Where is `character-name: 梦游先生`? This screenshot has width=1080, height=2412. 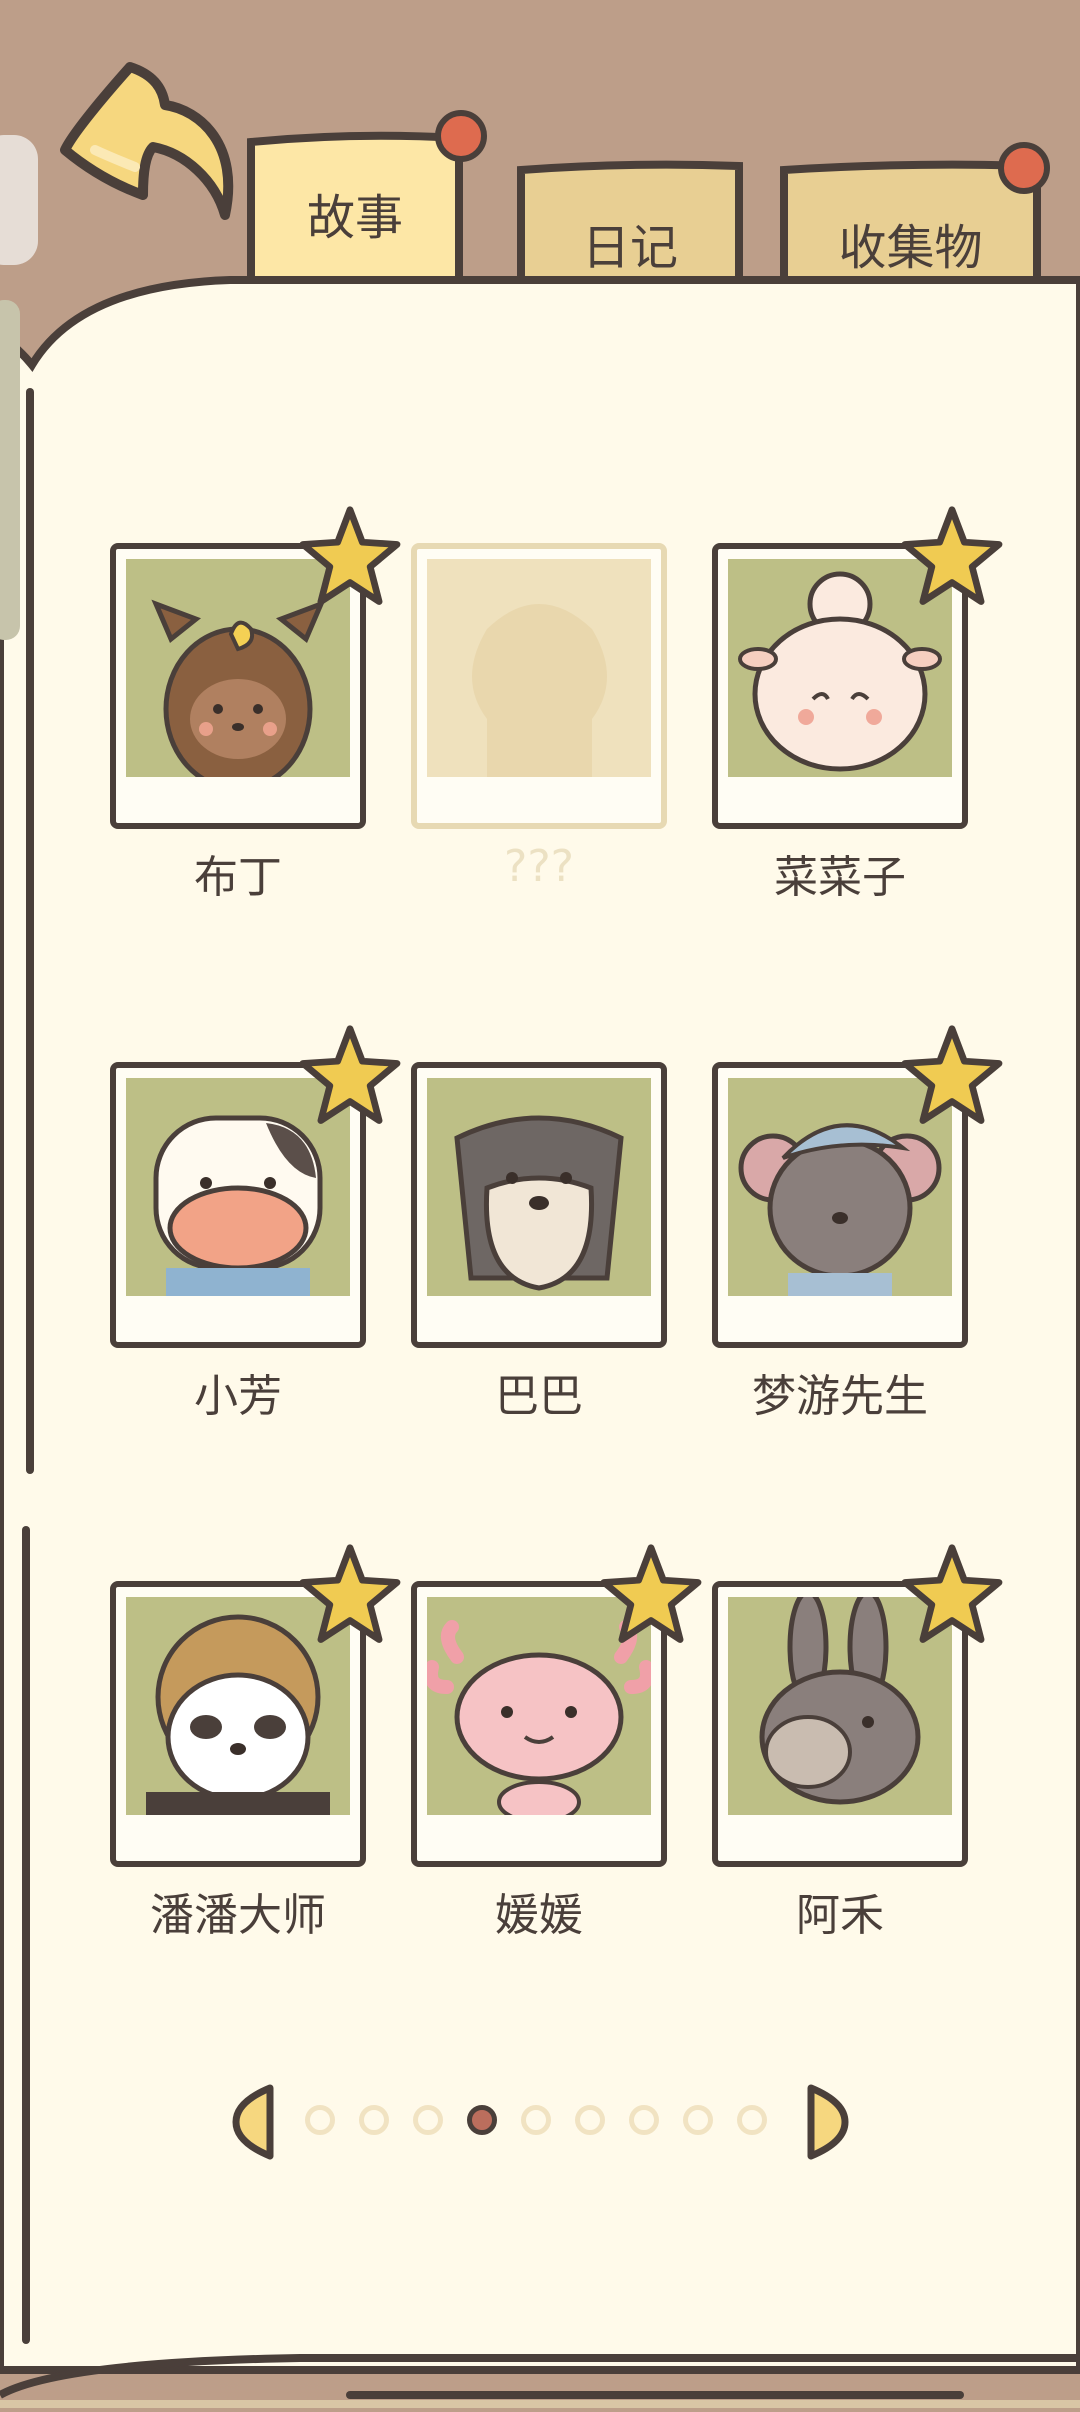 character-name: 梦游先生 is located at coordinates (840, 1396).